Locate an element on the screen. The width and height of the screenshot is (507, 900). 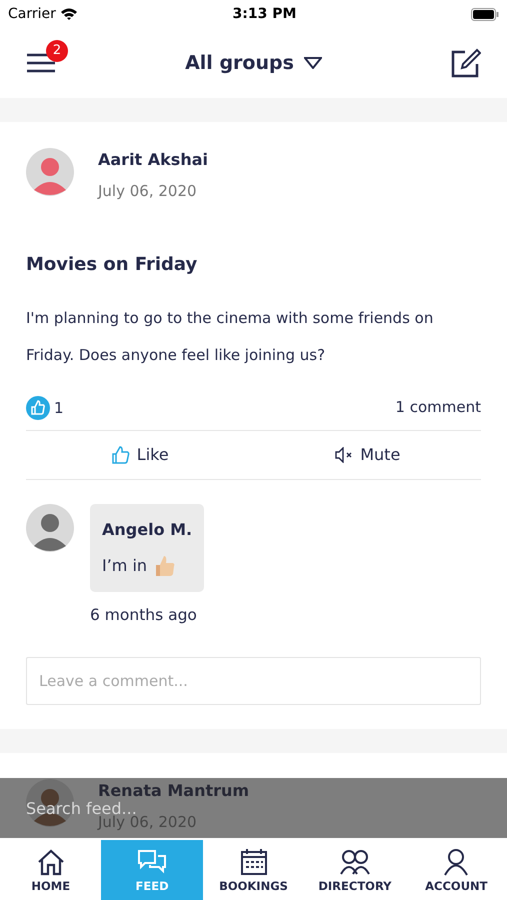
like-count: 1 is located at coordinates (59, 408).